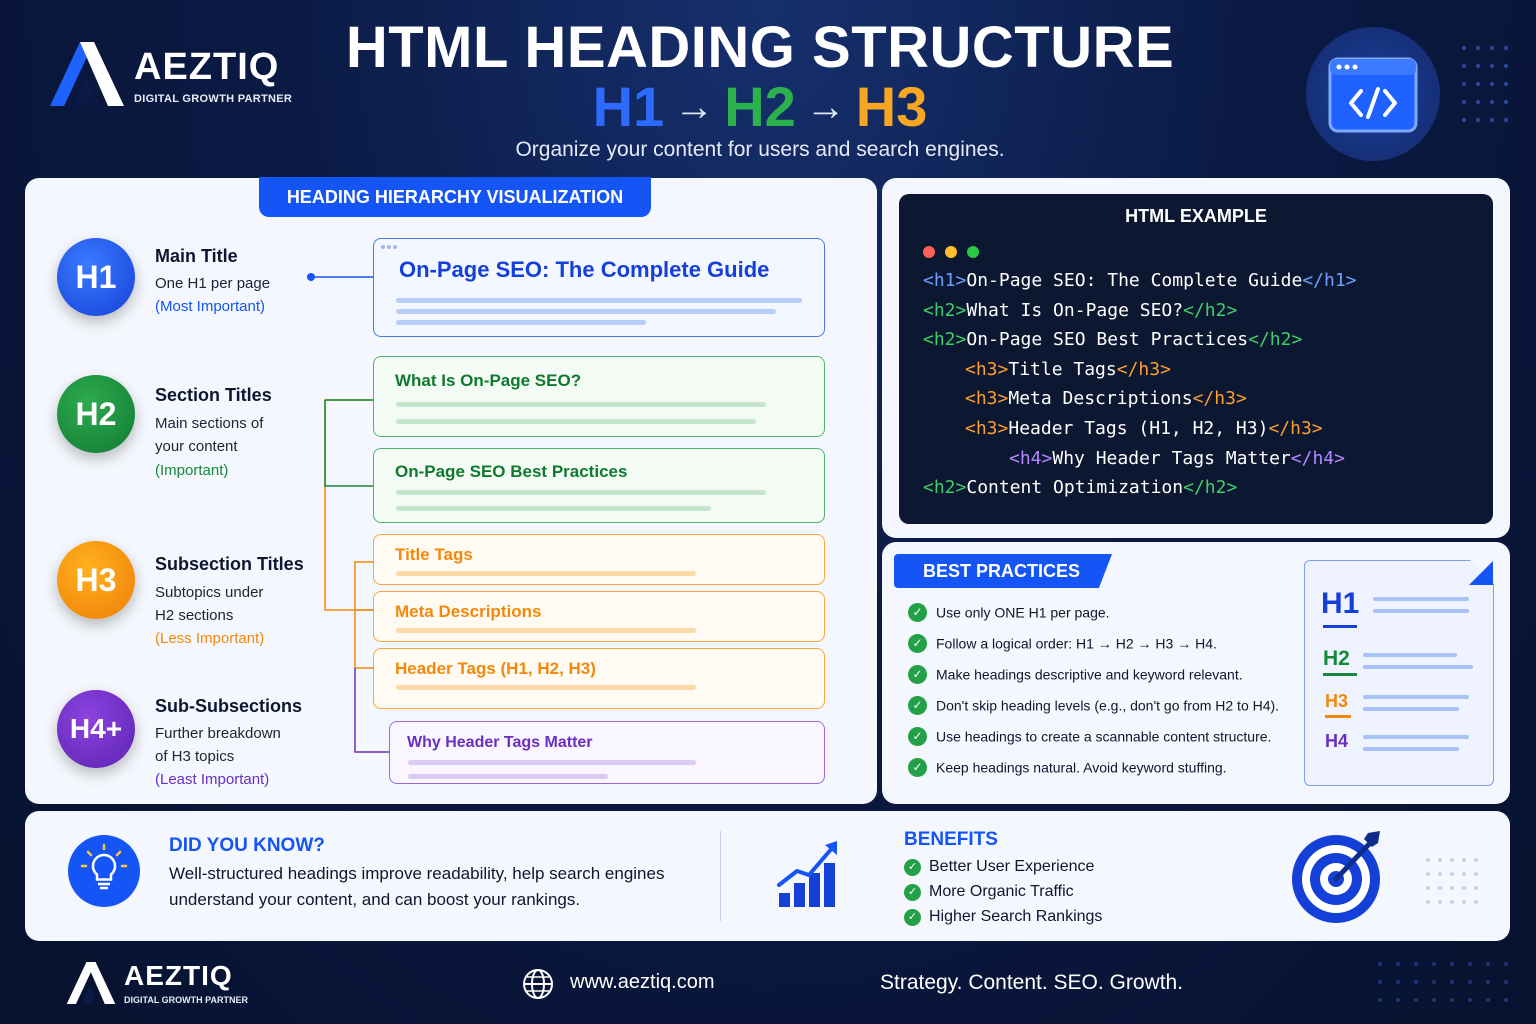 This screenshot has height=1024, width=1536. Describe the element at coordinates (213, 283) in the screenshot. I see `h1-level-desc: One H1 per page` at that location.